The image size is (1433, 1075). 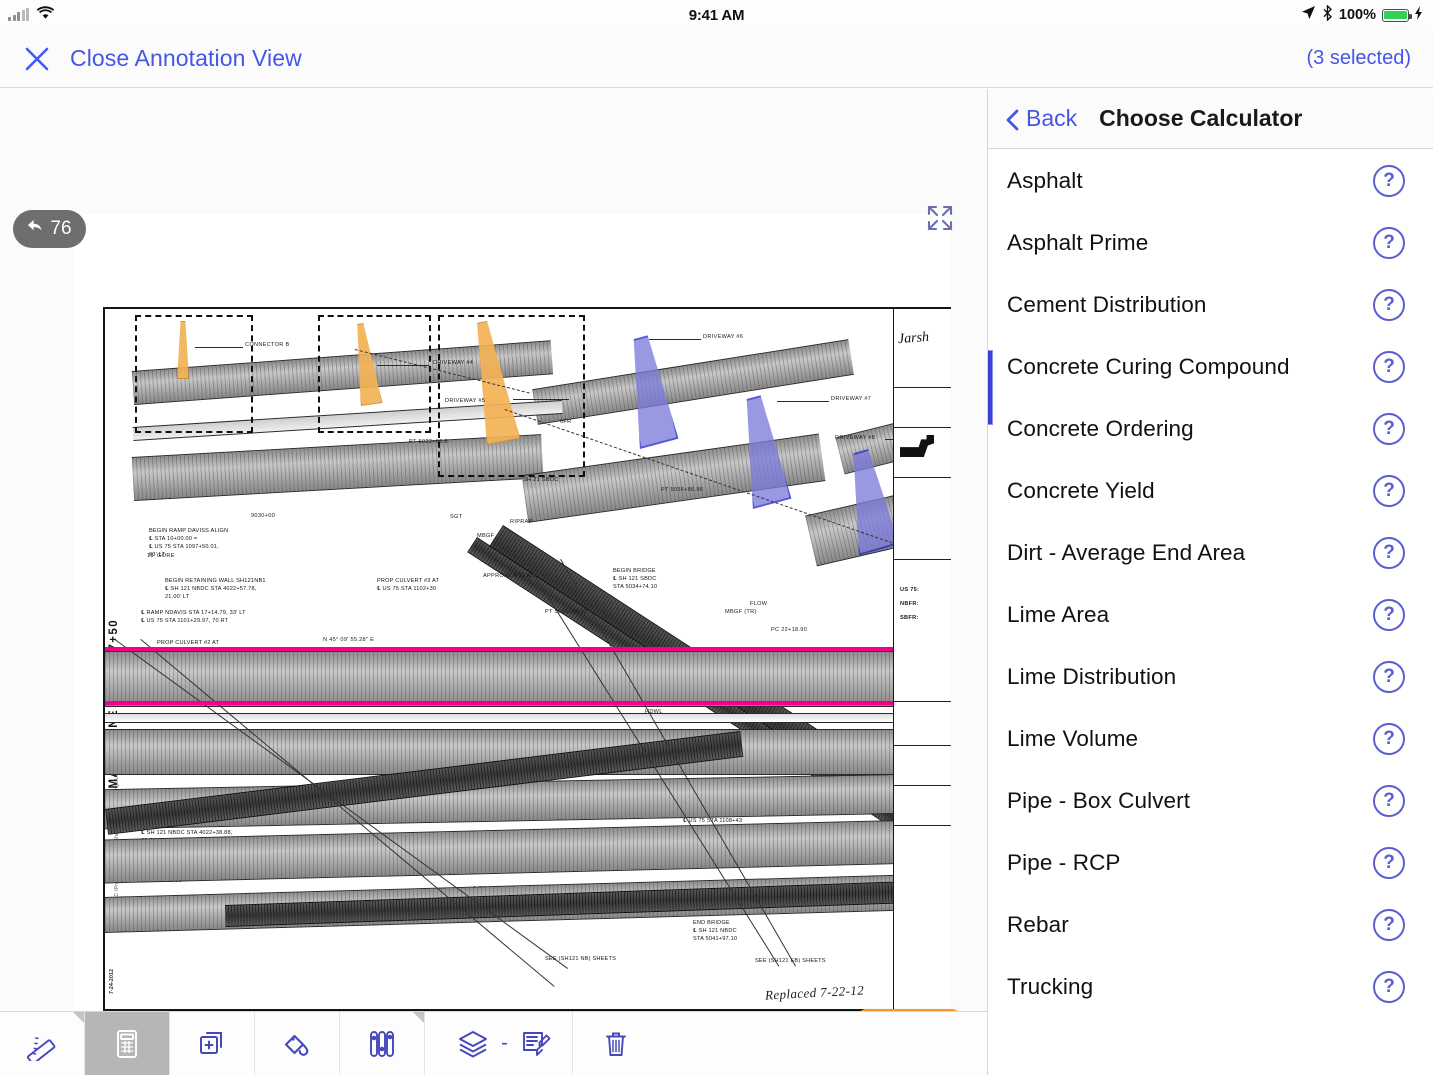 I want to click on calculator-row-lime-volume: Lime Volume ?, so click(x=1210, y=739).